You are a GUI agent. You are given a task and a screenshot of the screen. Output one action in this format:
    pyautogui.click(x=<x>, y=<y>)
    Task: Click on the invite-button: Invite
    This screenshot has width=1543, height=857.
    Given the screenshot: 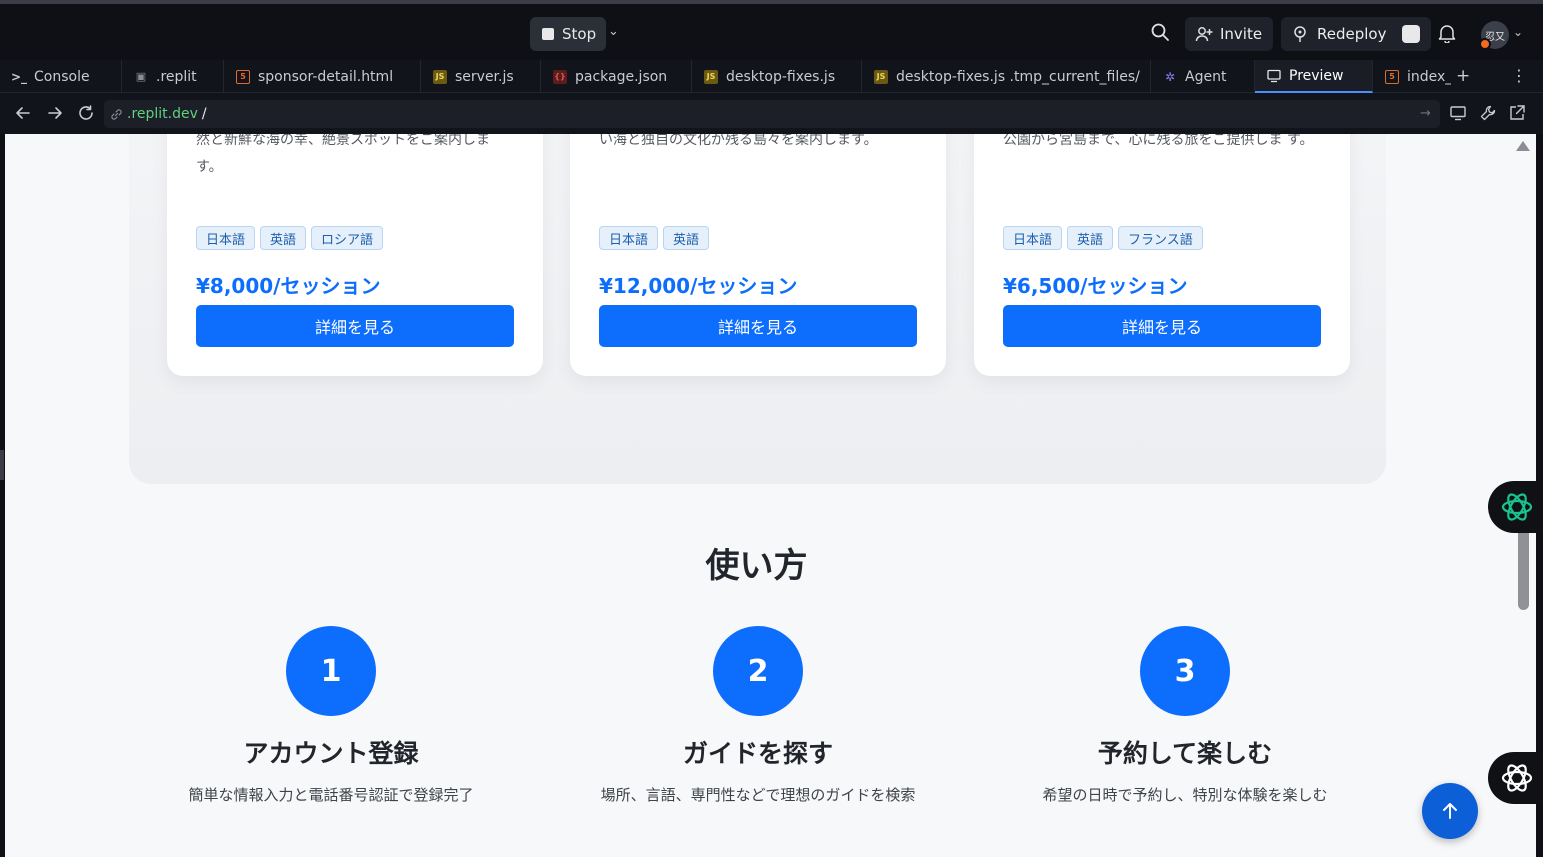 What is the action you would take?
    pyautogui.click(x=1229, y=34)
    